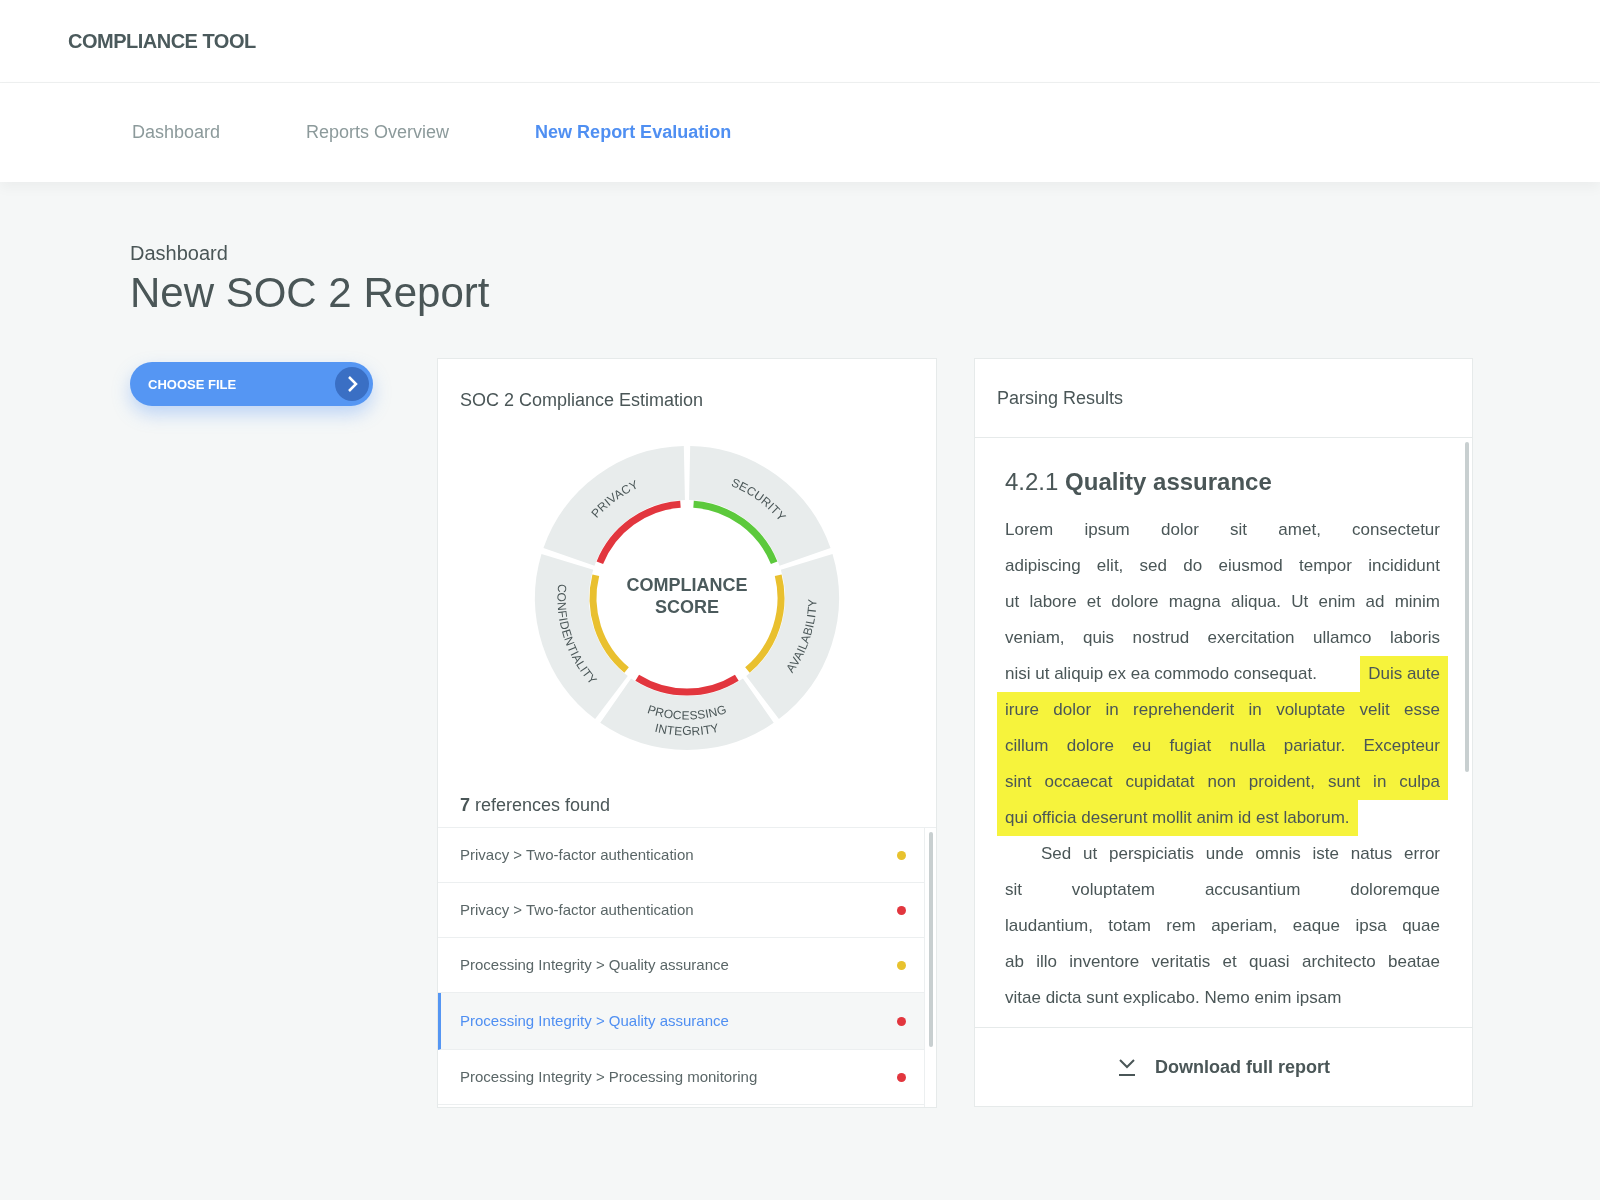  Describe the element at coordinates (1127, 1067) in the screenshot. I see `download-icon` at that location.